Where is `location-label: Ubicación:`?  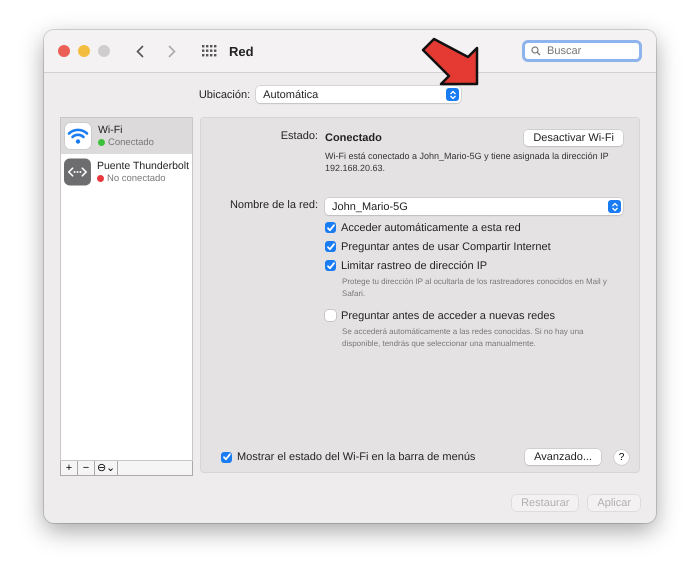
location-label: Ubicación: is located at coordinates (224, 94).